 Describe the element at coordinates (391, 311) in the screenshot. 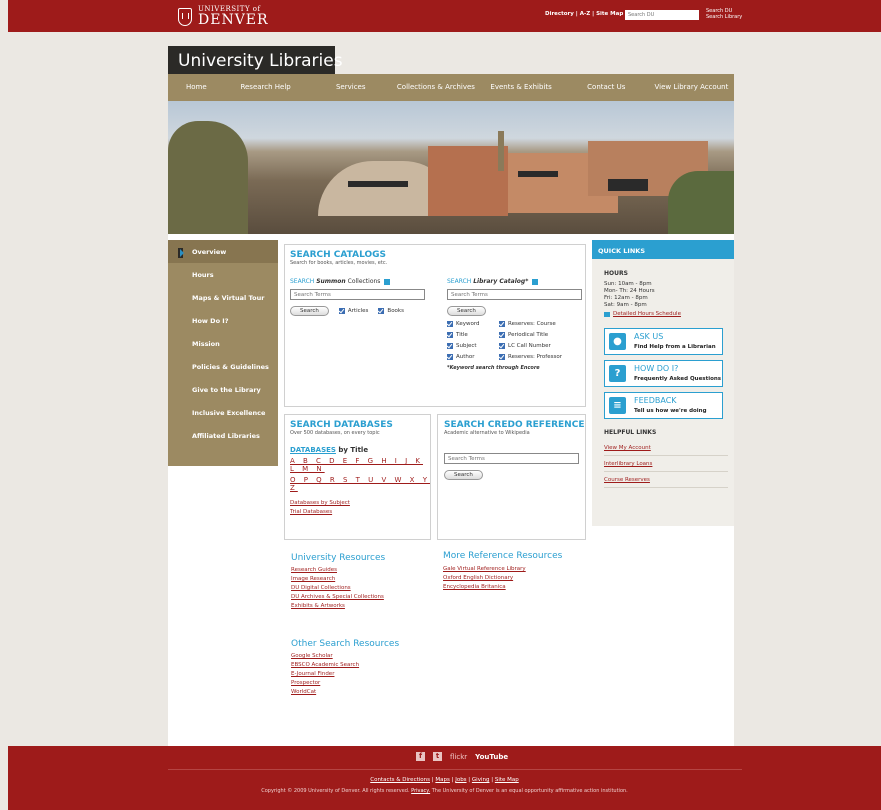

I see `checkbox-books: Books` at that location.